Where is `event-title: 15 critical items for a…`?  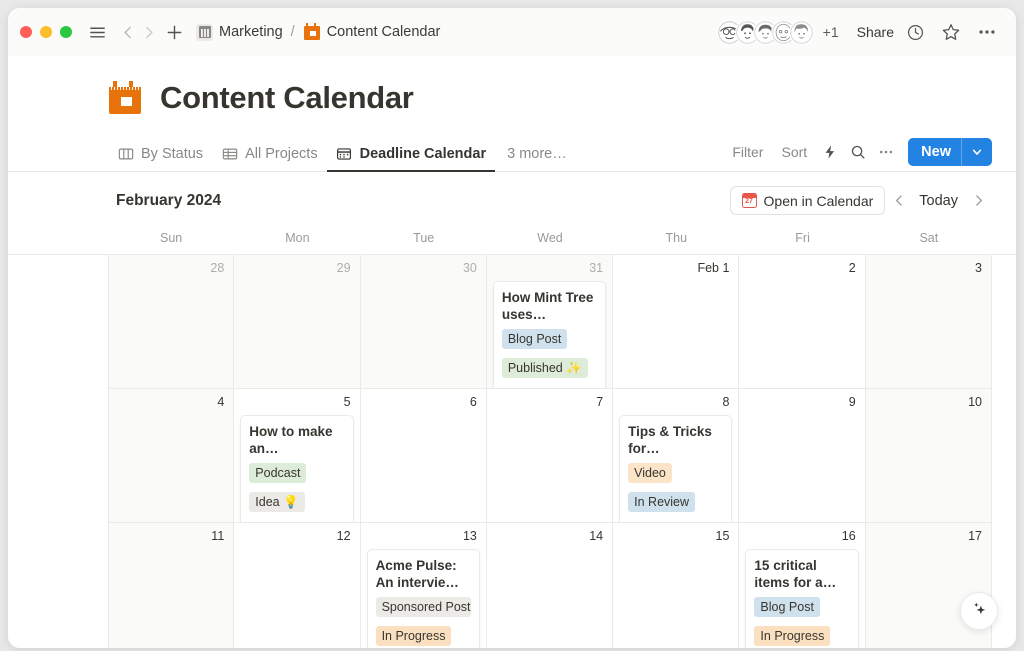
event-title: 15 critical items for a… is located at coordinates (795, 574).